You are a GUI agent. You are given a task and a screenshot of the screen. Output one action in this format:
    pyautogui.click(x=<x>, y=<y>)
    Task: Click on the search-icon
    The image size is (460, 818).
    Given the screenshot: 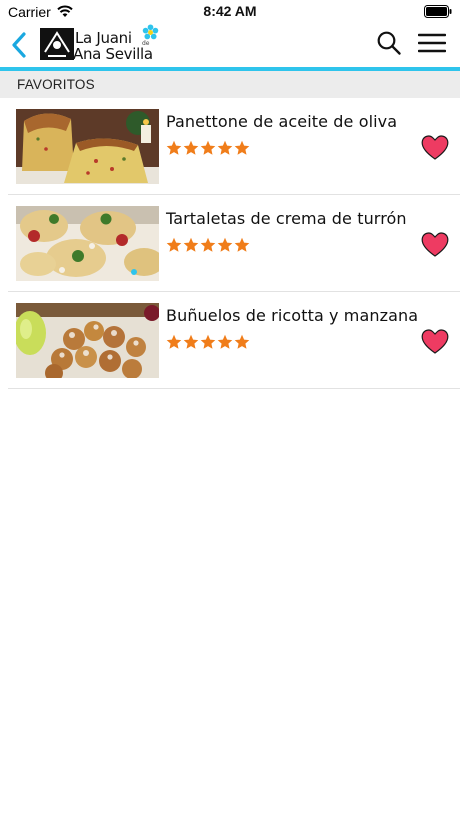 What is the action you would take?
    pyautogui.click(x=389, y=43)
    